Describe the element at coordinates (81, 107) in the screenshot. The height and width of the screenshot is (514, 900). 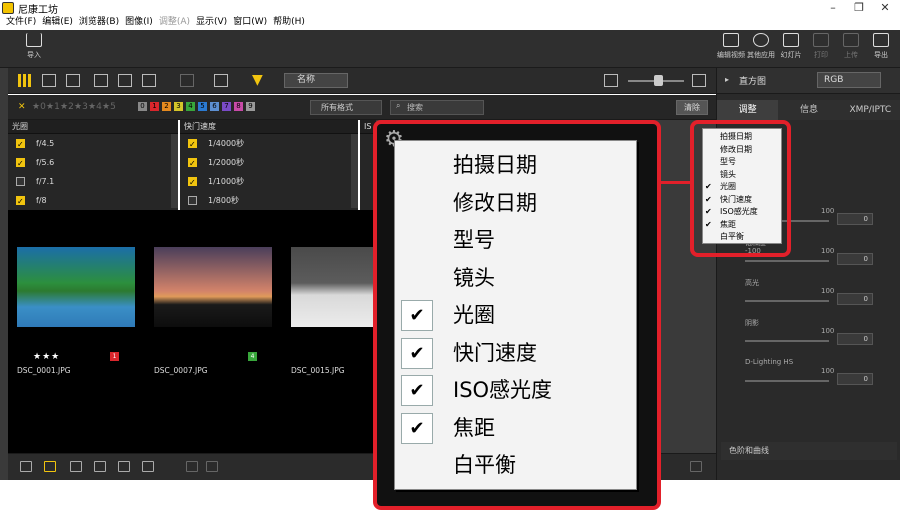
I see `rating-filter: ★3` at that location.